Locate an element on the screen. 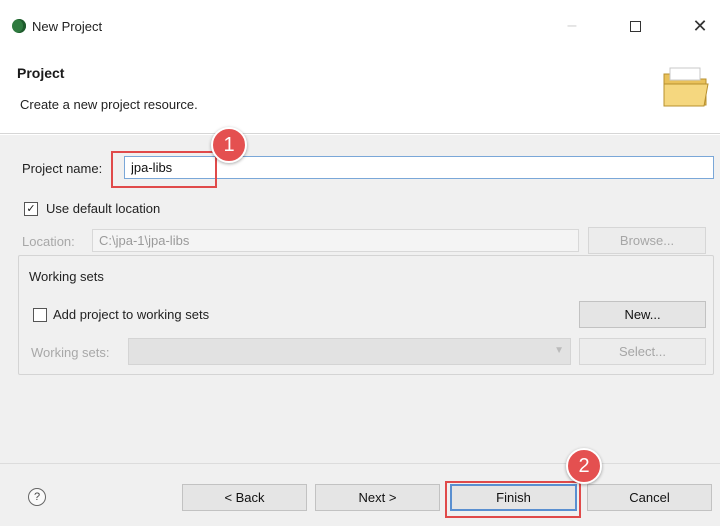 The image size is (720, 526). add-to-working-sets-label: Add project to working sets is located at coordinates (131, 314).